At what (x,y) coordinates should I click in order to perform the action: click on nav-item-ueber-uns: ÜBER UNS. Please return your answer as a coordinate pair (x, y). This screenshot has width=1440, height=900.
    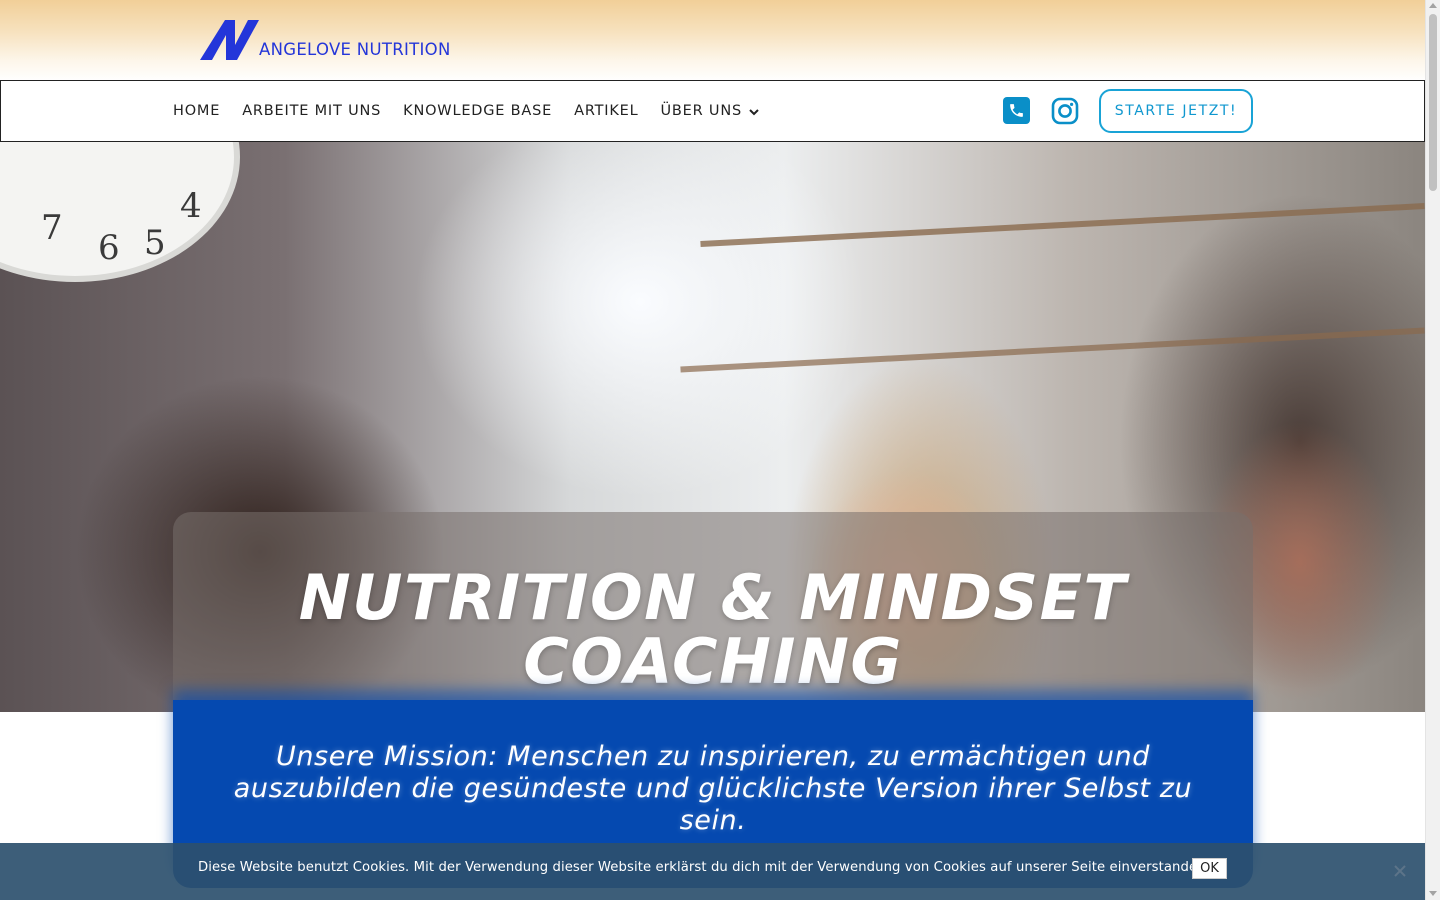
    Looking at the image, I should click on (710, 111).